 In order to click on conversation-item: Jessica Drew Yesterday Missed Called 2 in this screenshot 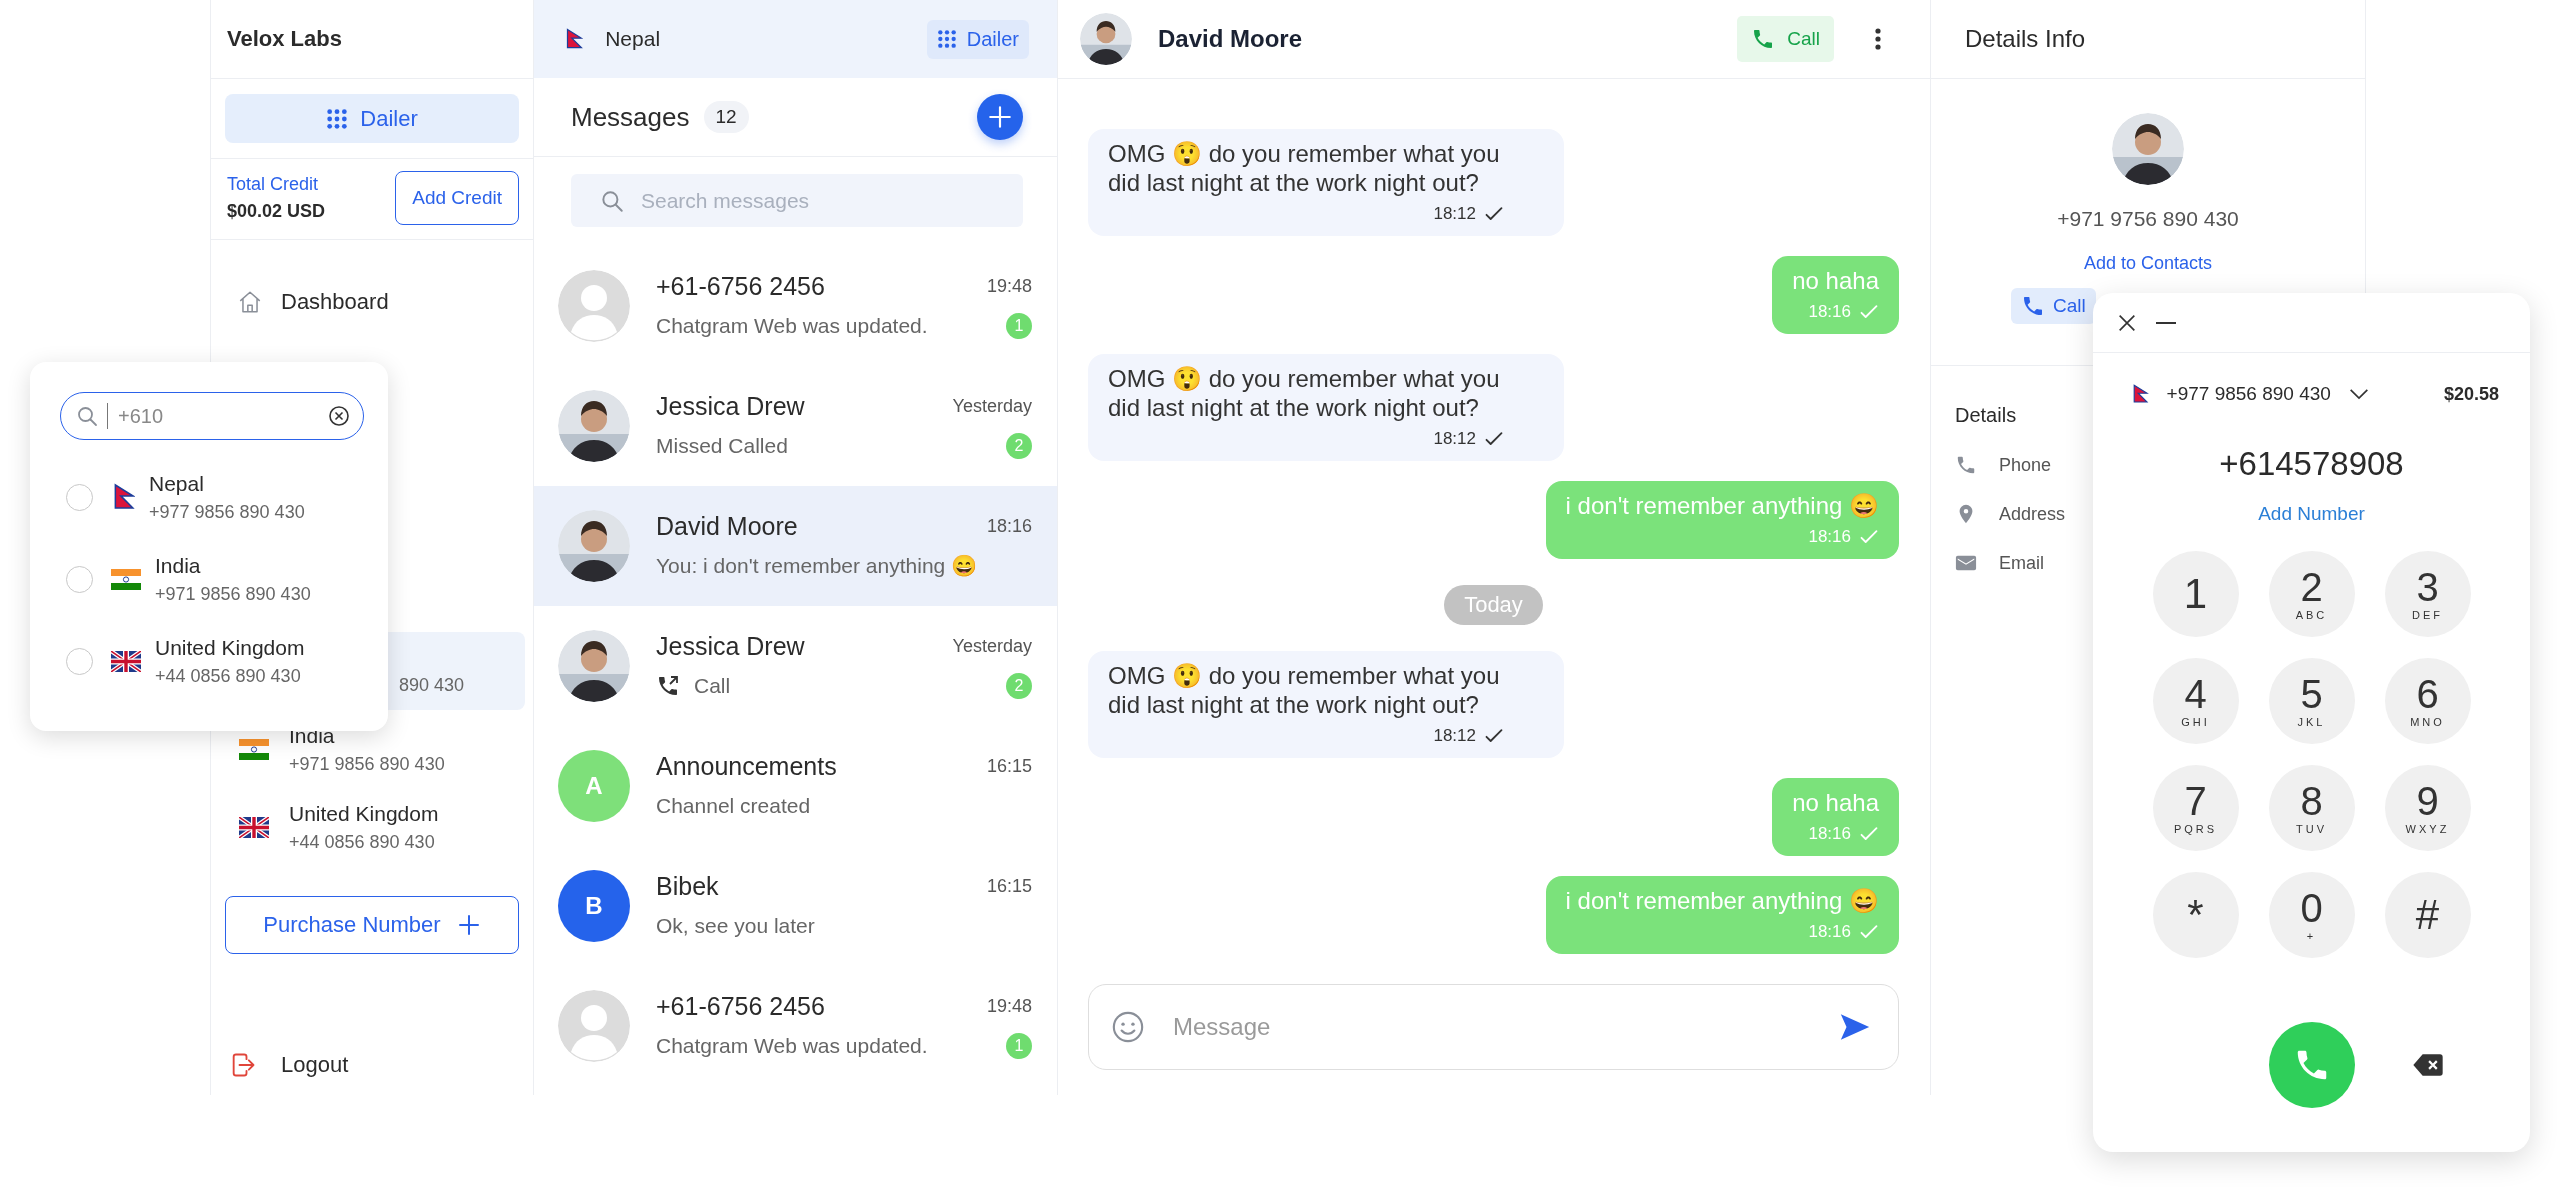, I will do `click(795, 426)`.